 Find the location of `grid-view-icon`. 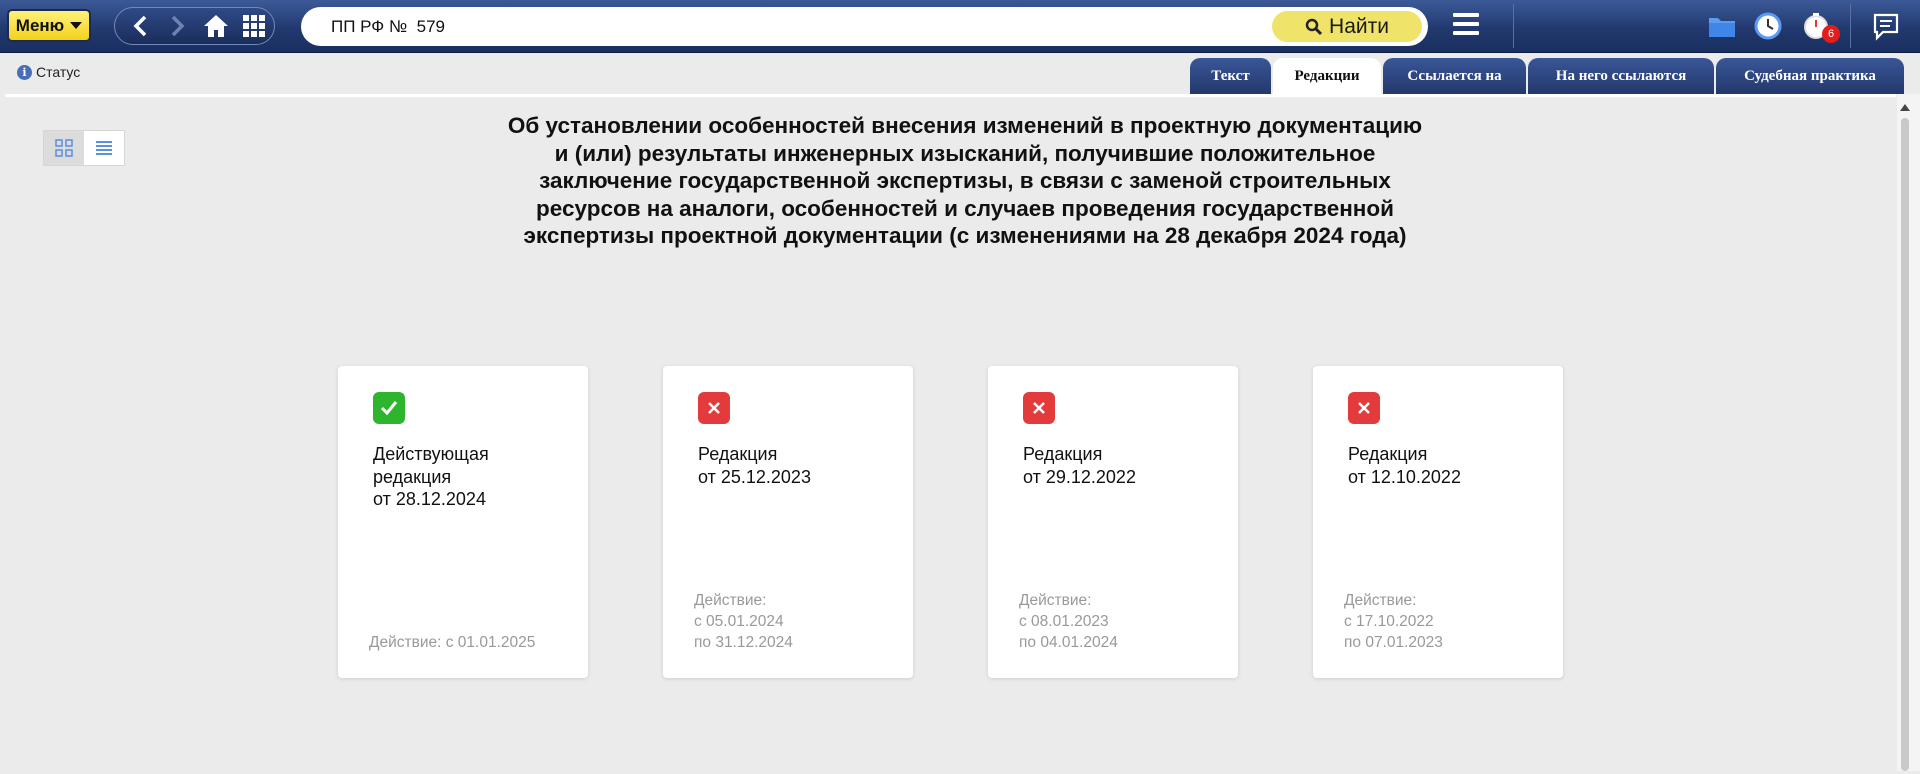

grid-view-icon is located at coordinates (64, 148).